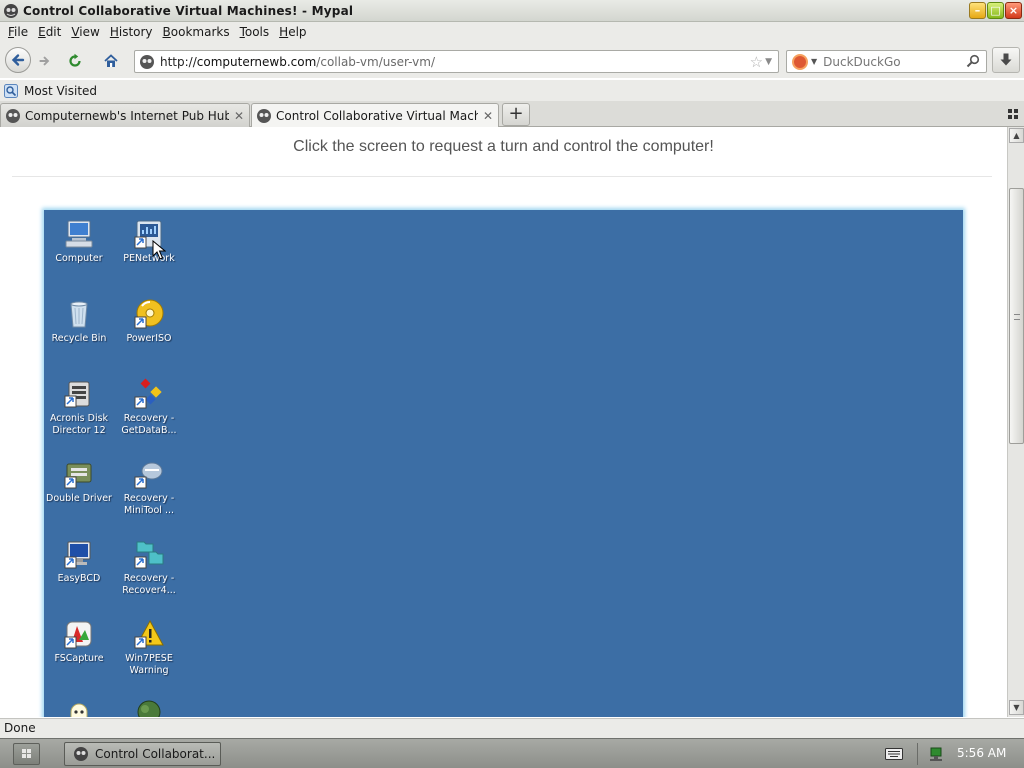 This screenshot has height=768, width=1024. Describe the element at coordinates (255, 32) in the screenshot. I see `menu-tools: Tools` at that location.